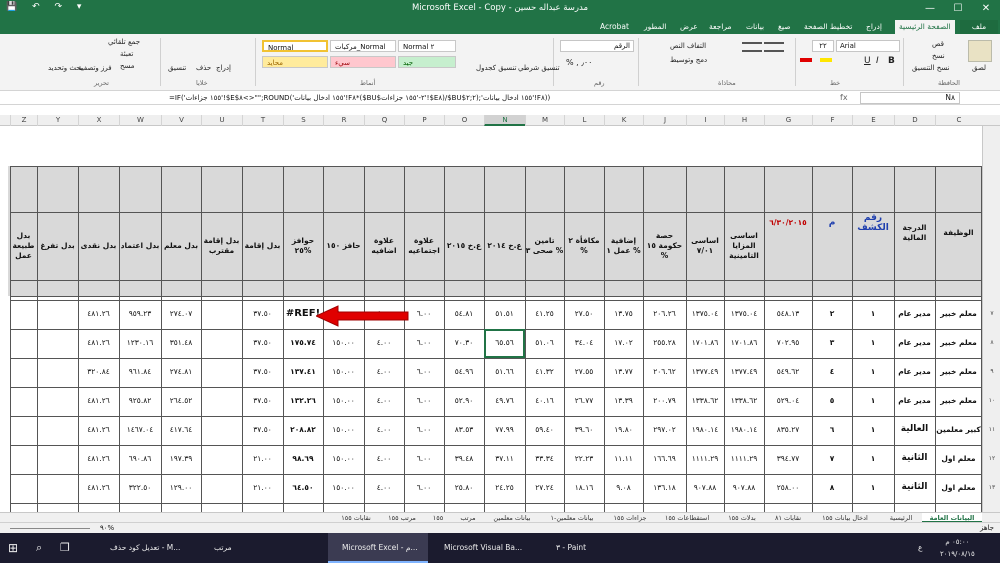 The width and height of the screenshot is (1000, 566). I want to click on cell-G-row6: ٣٩٤.٧٧, so click(788, 459).